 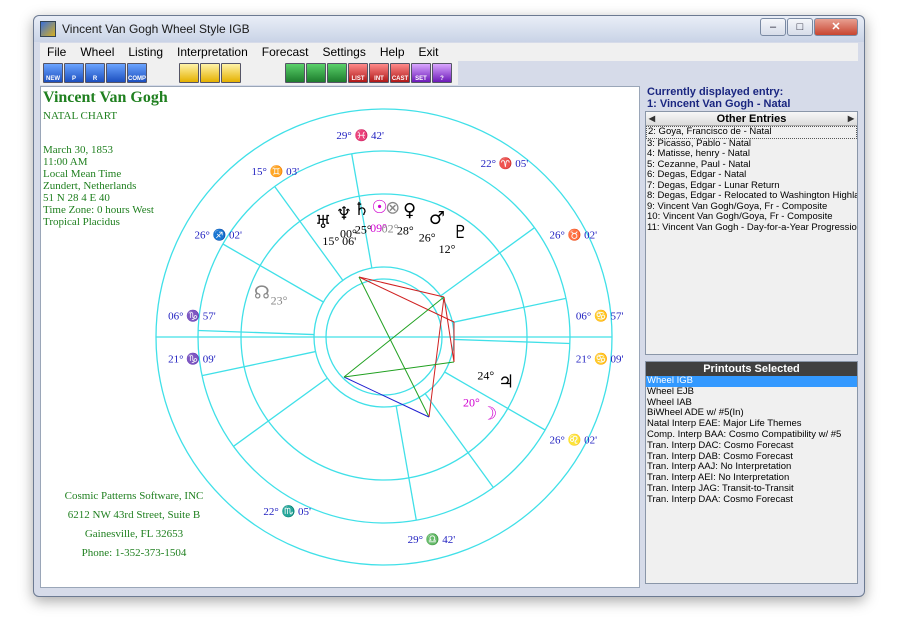 What do you see at coordinates (316, 73) in the screenshot?
I see `biwheel-icon` at bounding box center [316, 73].